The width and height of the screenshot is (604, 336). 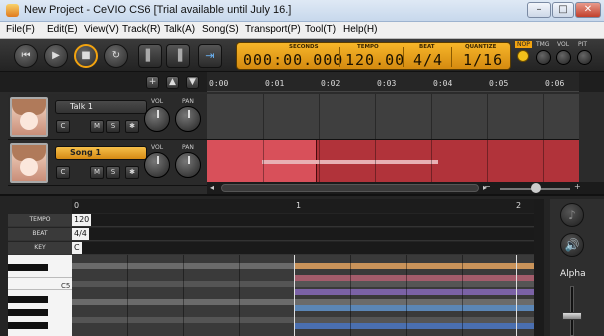 What do you see at coordinates (271, 248) in the screenshot?
I see `key-row: KEY C` at bounding box center [271, 248].